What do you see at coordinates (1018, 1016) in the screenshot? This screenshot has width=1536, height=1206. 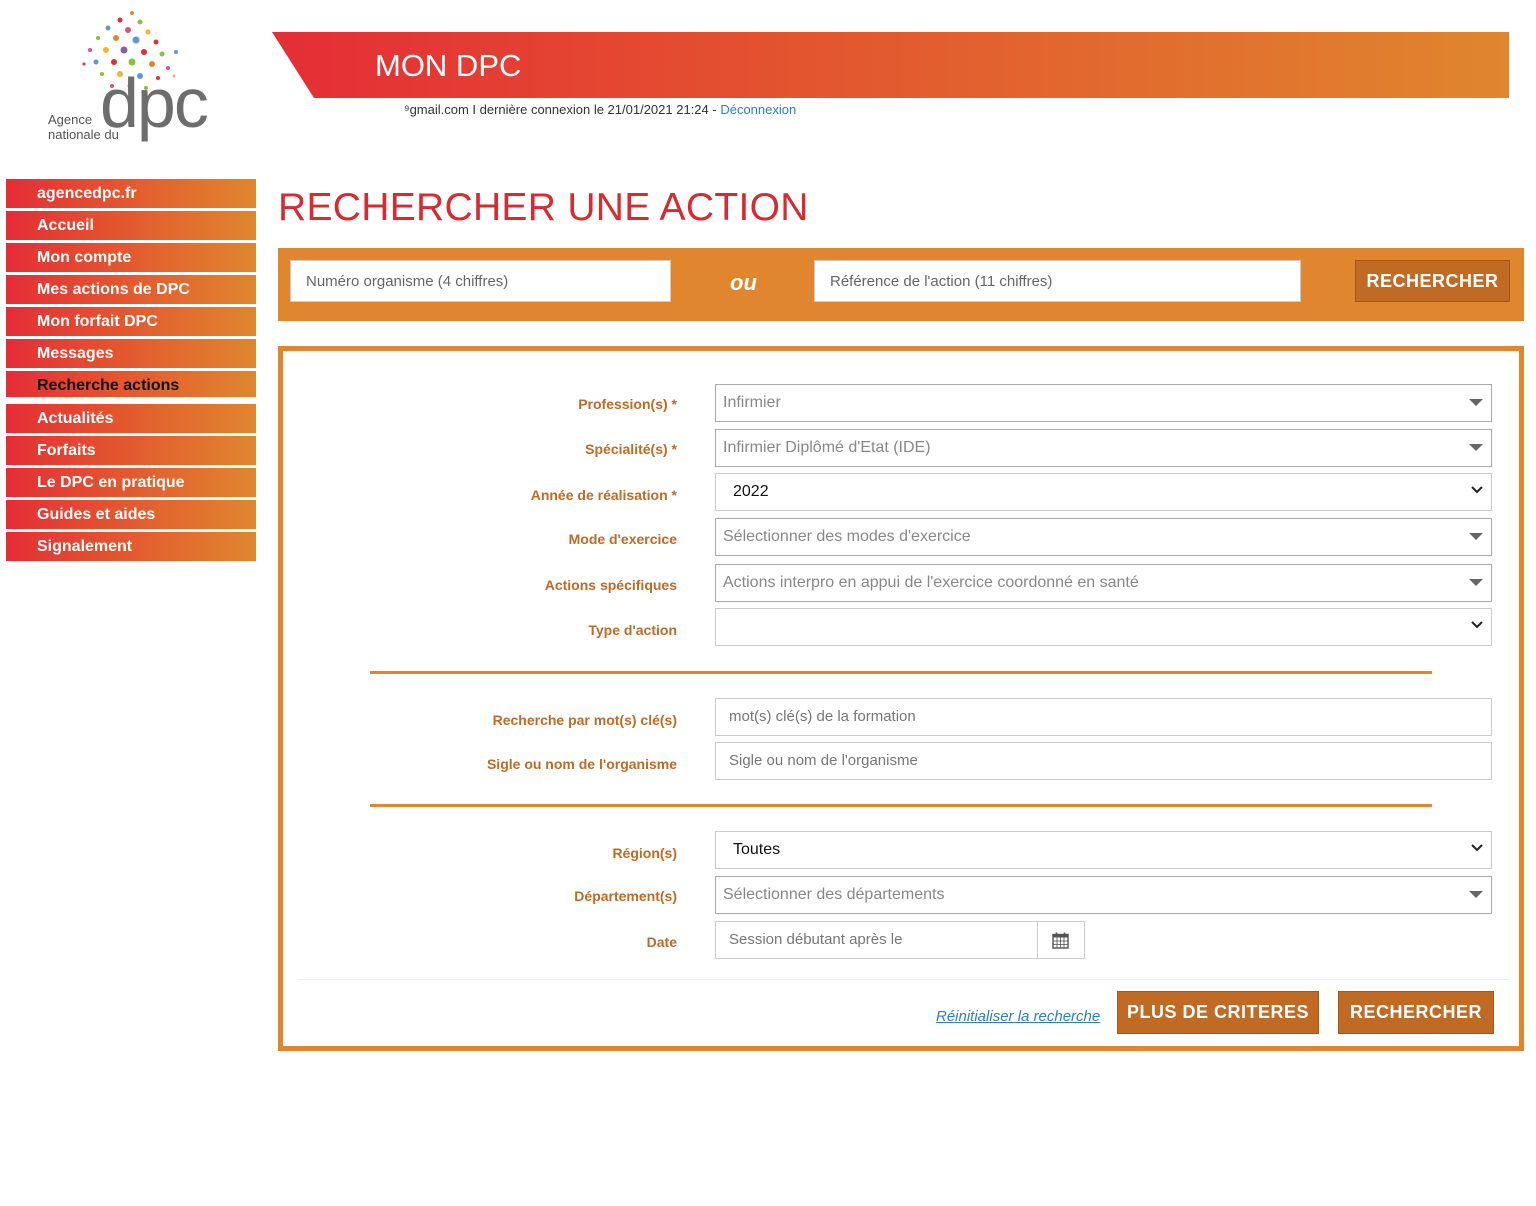 I see `reset-search-link: Réinitialiser la recherche` at bounding box center [1018, 1016].